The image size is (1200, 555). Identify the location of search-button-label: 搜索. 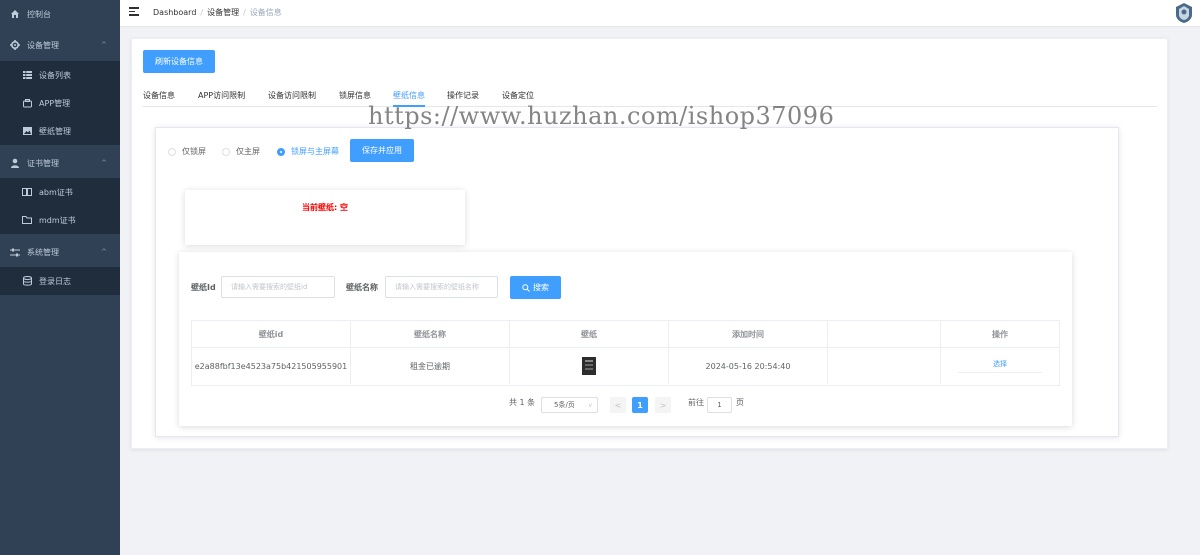
(541, 287).